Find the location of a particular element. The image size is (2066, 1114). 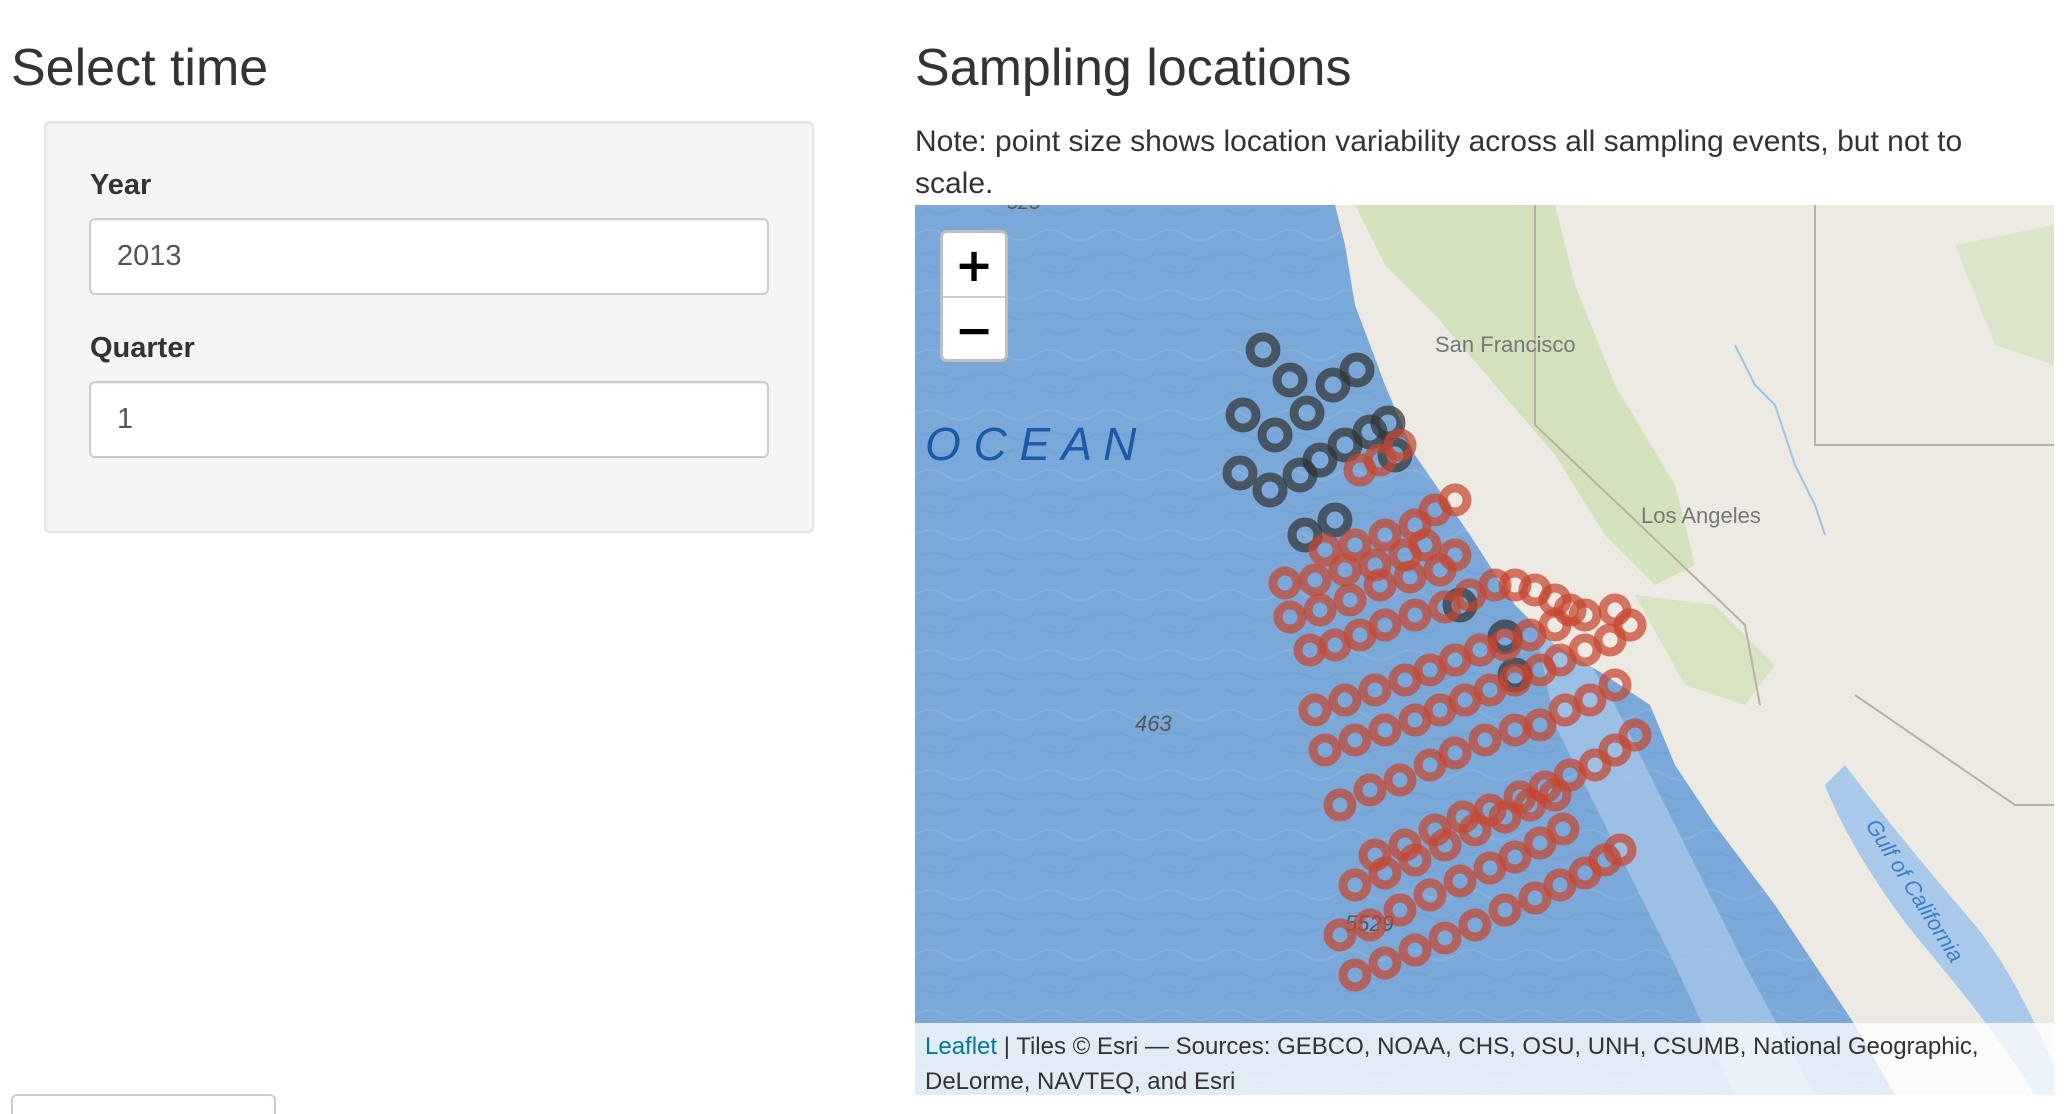

time-selection-panel: Year Quarter is located at coordinates (429, 327).